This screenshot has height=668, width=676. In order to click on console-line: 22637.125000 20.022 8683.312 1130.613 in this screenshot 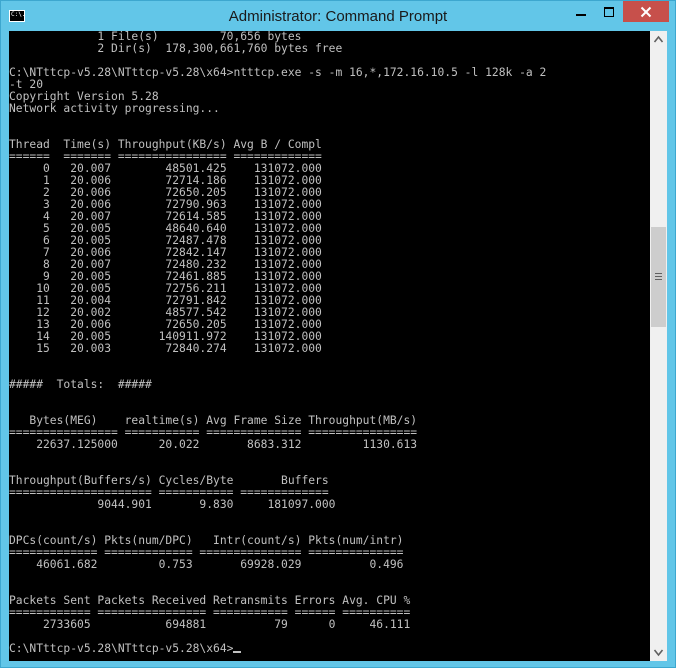, I will do `click(213, 444)`.